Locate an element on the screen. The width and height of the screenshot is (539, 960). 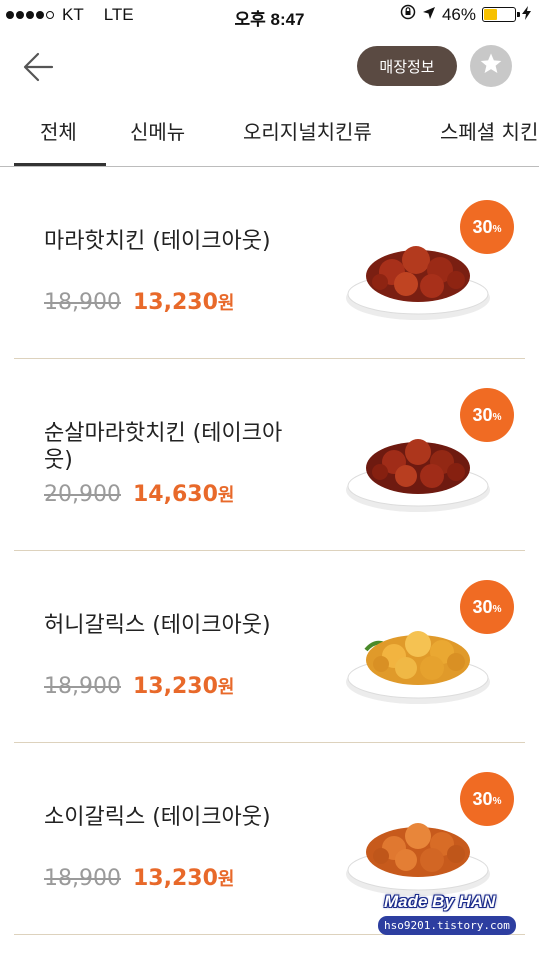
status-bar: KT LTE 오후 8:47 46% is located at coordinates (269, 15).